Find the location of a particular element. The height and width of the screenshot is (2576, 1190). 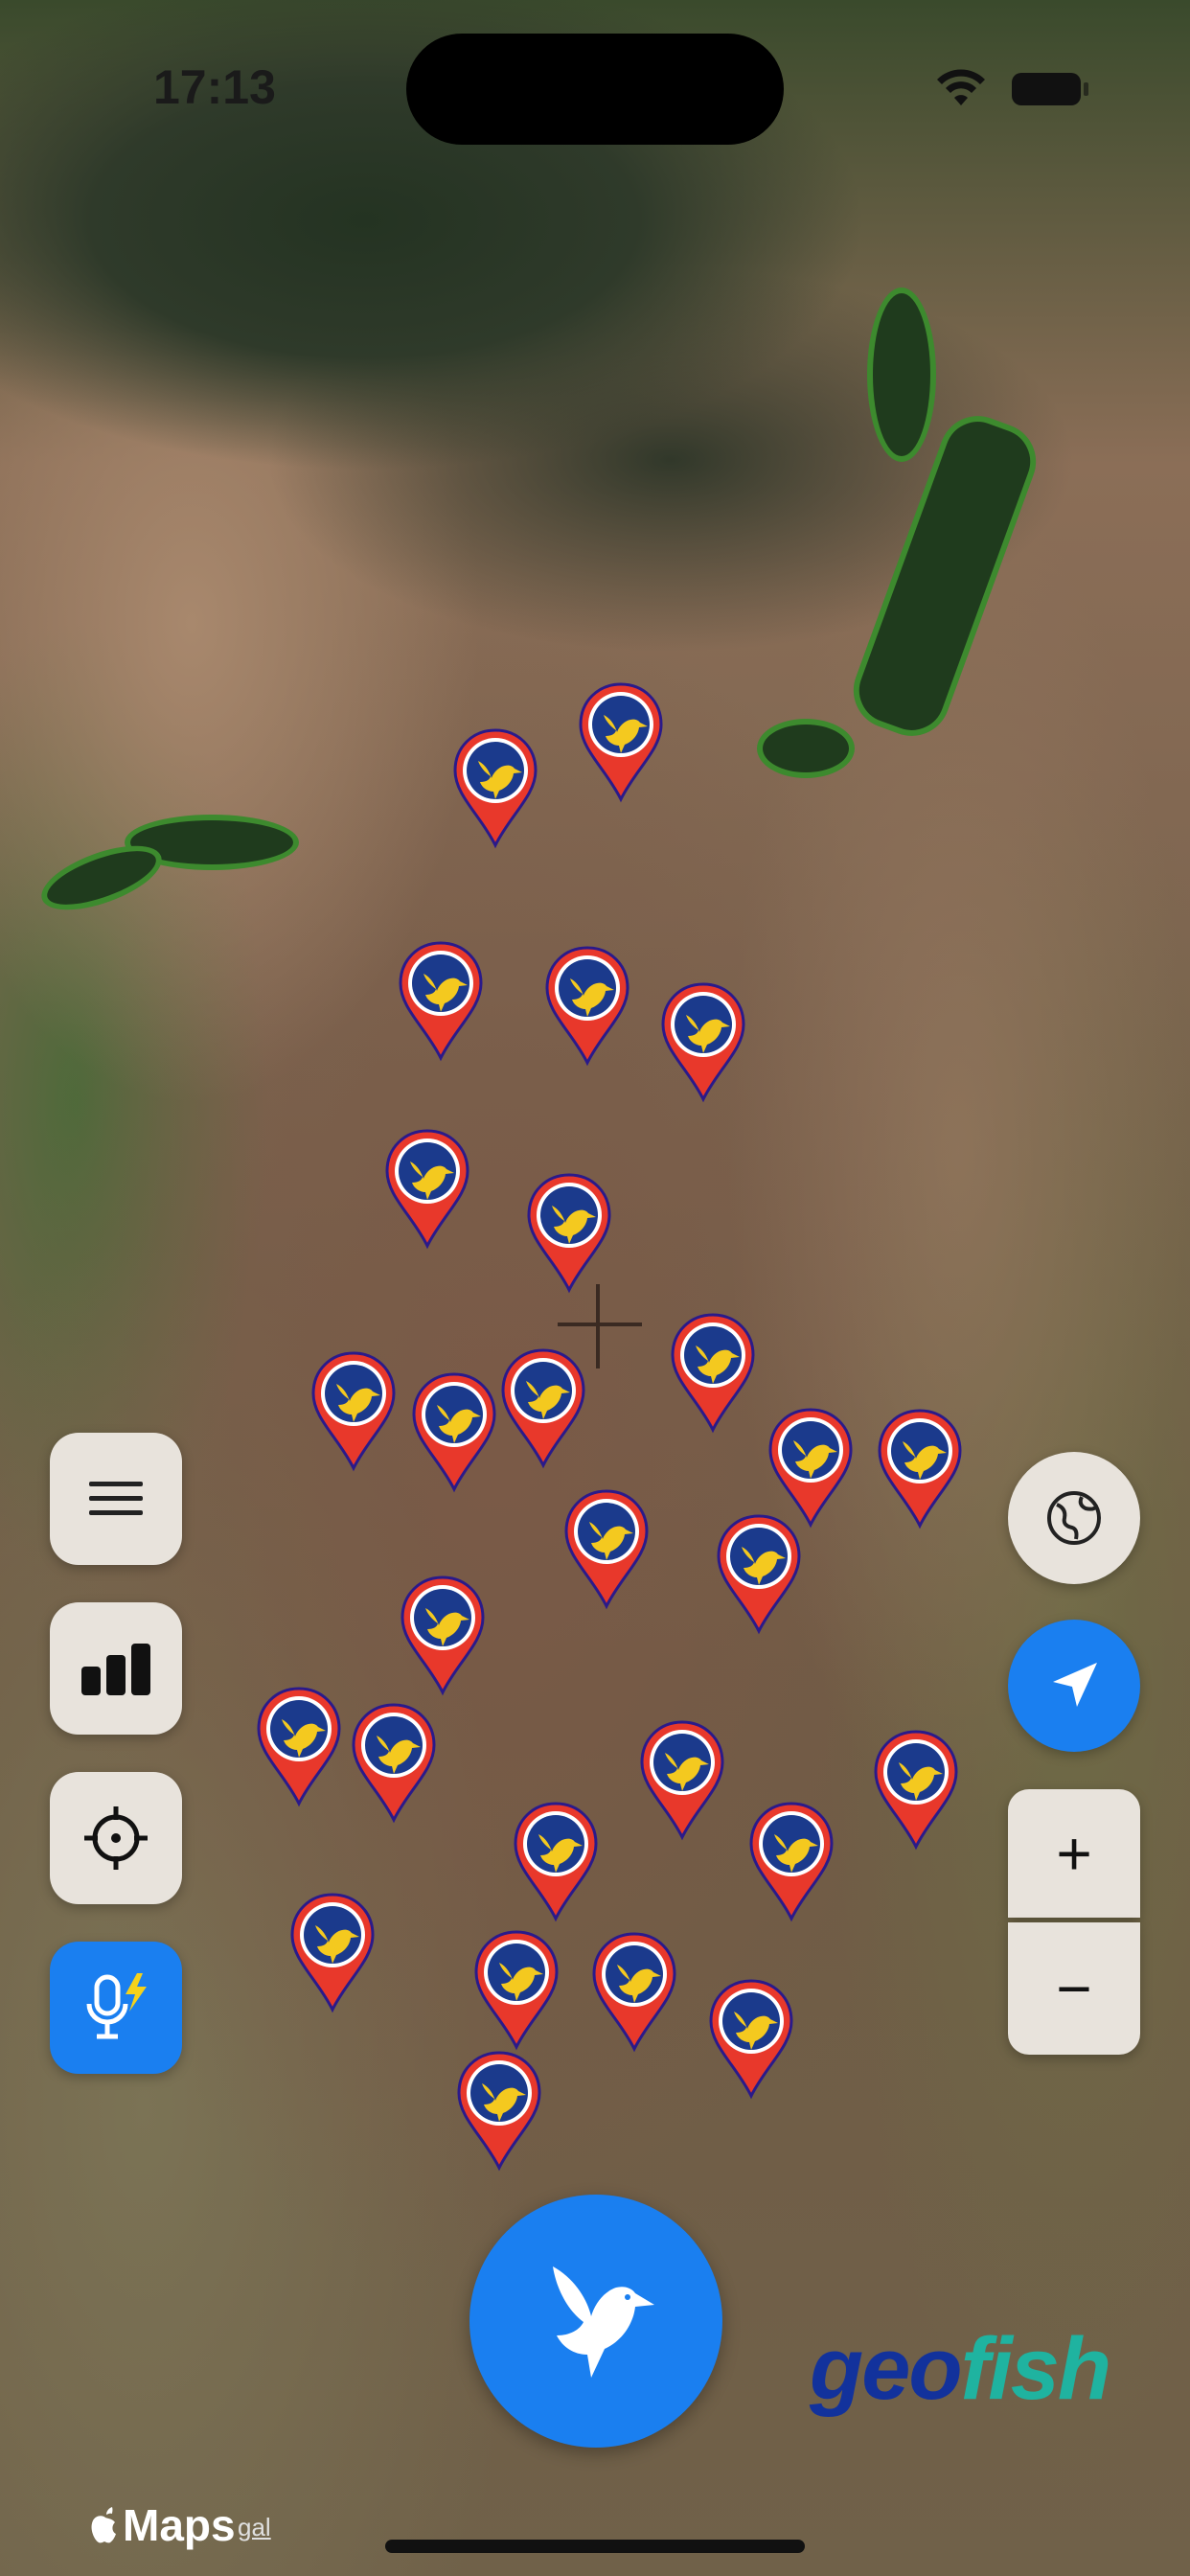

dynamic-island is located at coordinates (595, 89).